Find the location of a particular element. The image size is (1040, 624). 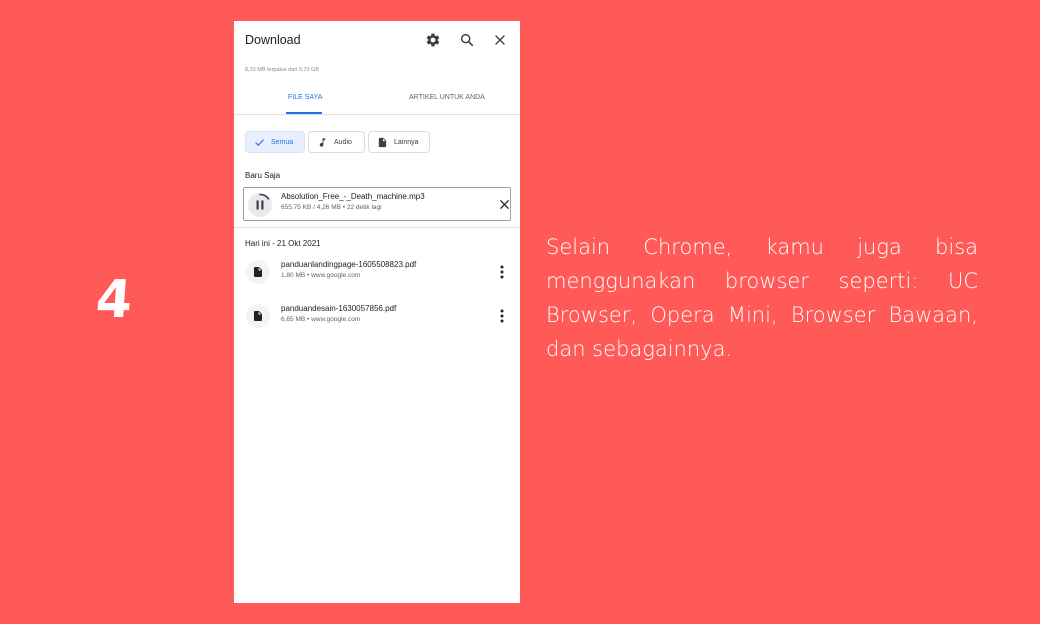

cancel-download-icon is located at coordinates (504, 204).